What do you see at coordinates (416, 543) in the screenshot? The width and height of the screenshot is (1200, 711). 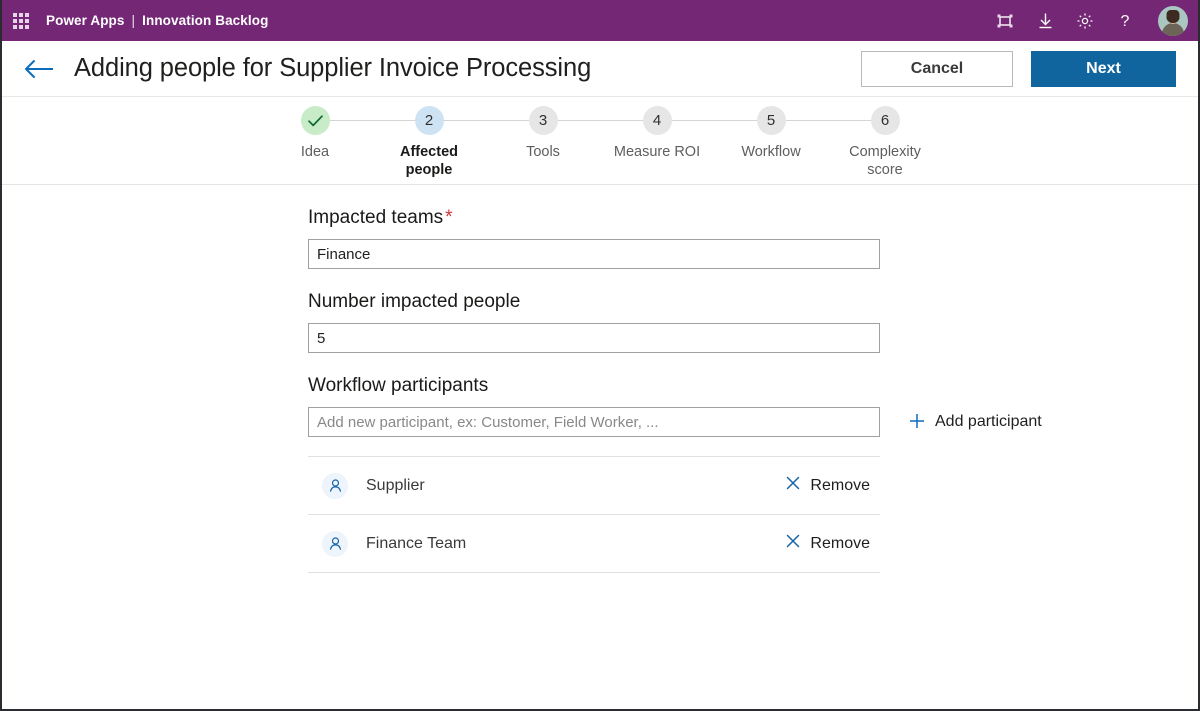 I see `participant-name: Finance Team` at bounding box center [416, 543].